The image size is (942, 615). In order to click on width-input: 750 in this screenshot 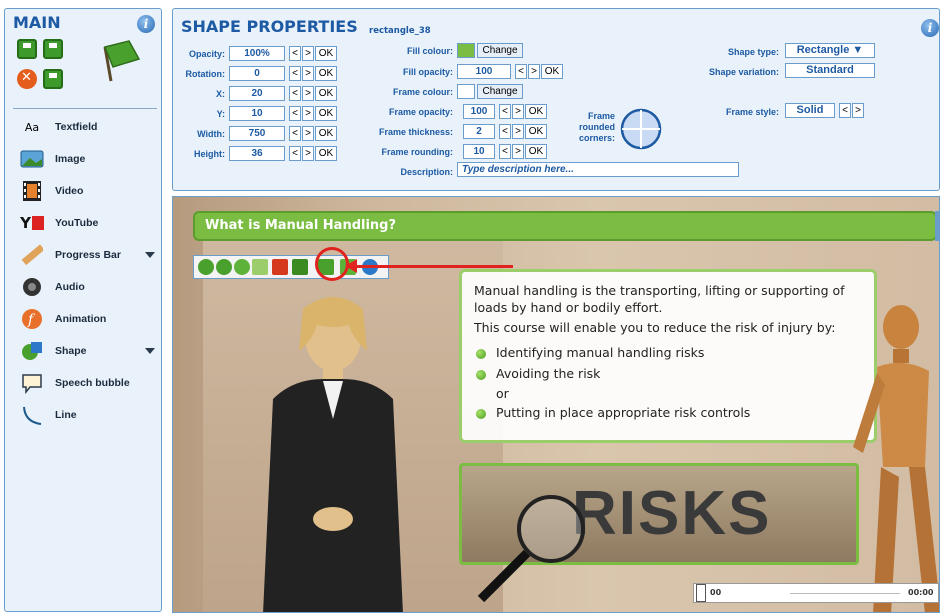, I will do `click(257, 133)`.